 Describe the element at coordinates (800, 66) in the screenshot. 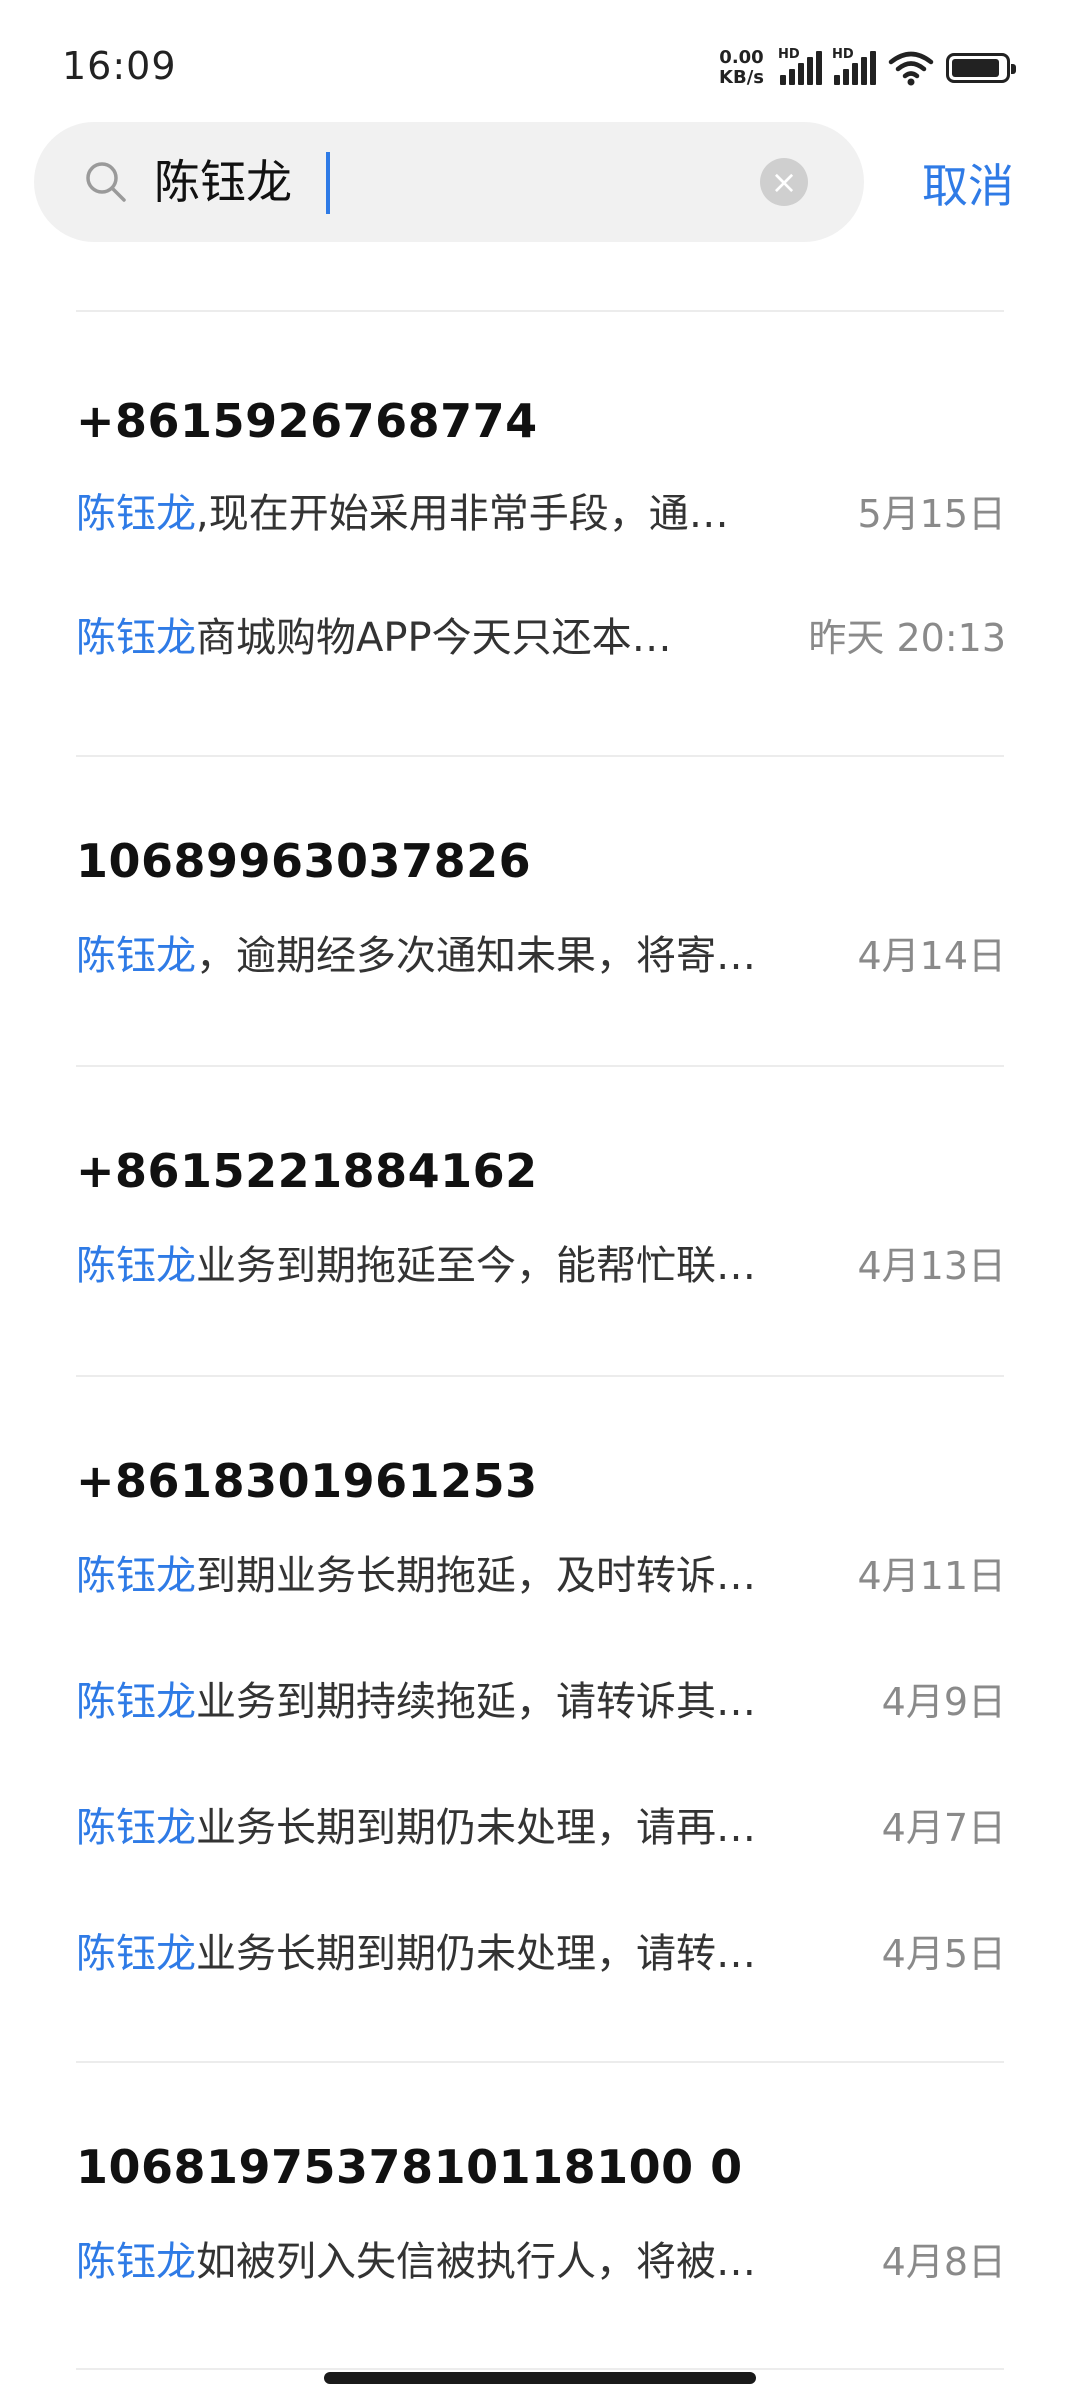

I see `signal-1-icon: HD` at that location.